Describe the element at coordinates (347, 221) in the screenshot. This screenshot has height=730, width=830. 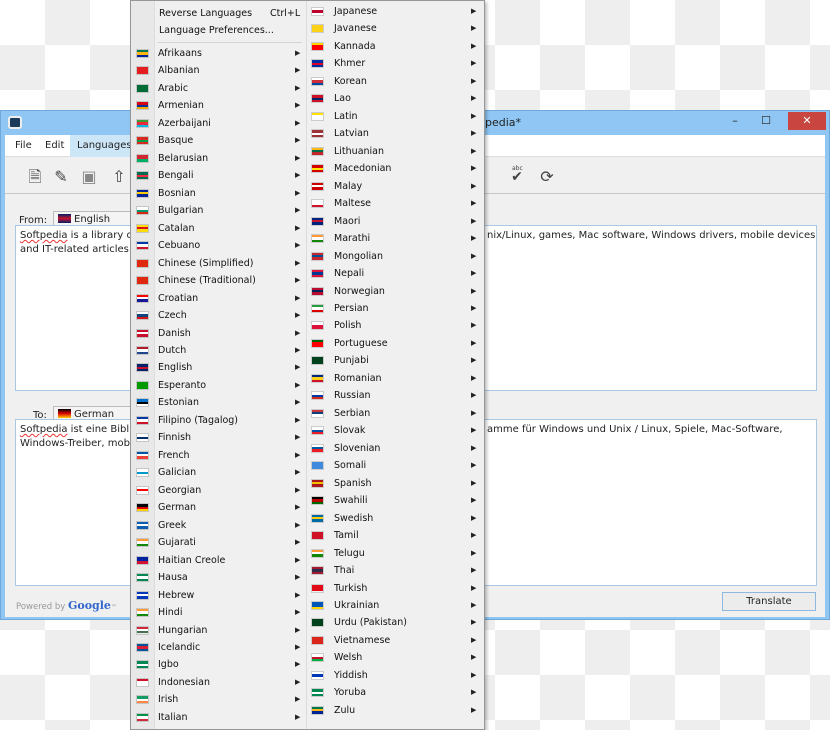
I see `language-label: Maori` at that location.